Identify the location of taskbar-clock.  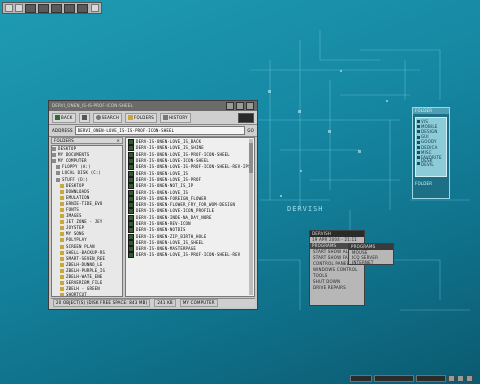
(431, 378).